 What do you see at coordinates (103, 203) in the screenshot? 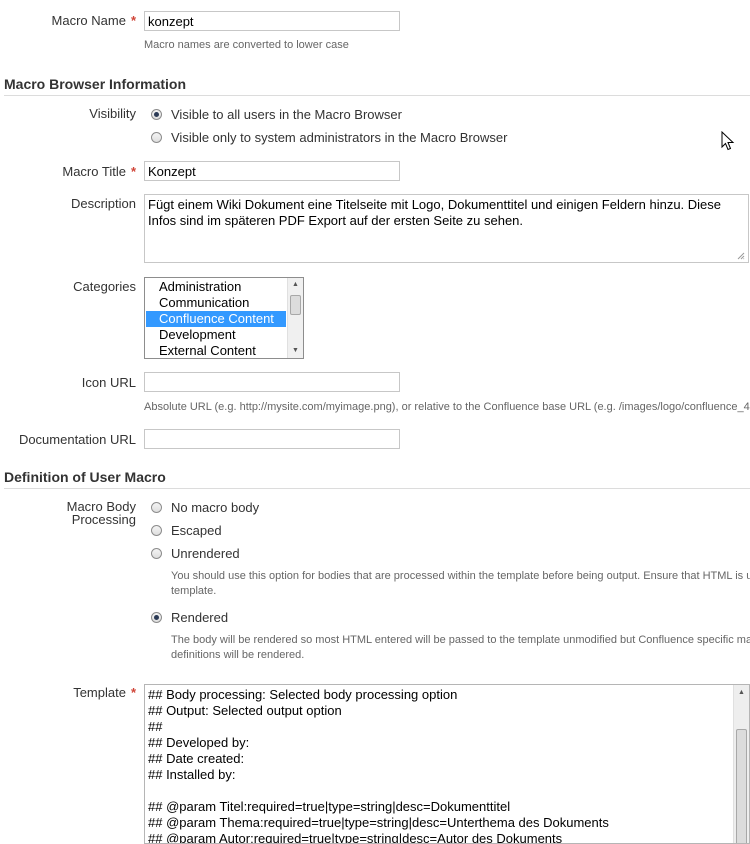
I see `description-label: Description` at bounding box center [103, 203].